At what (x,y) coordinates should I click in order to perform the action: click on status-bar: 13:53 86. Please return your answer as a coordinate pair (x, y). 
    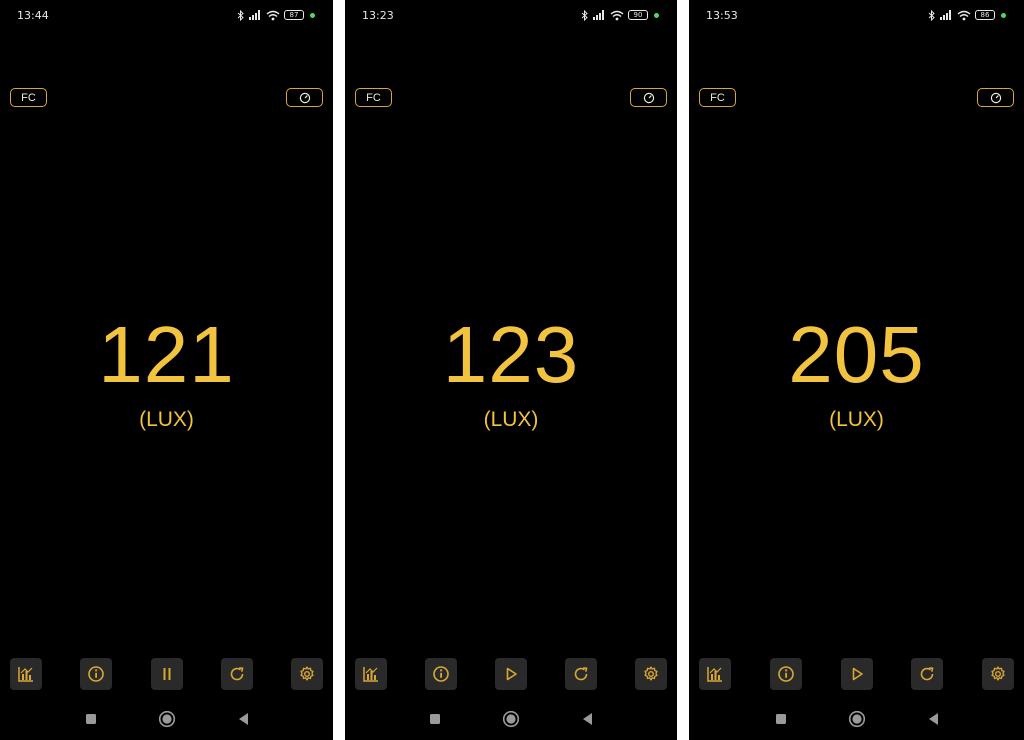
    Looking at the image, I should click on (856, 15).